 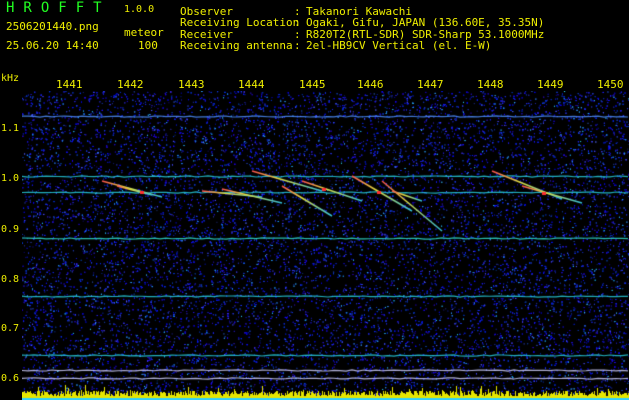 I want to click on time-tick-label: 1442, so click(x=130, y=84).